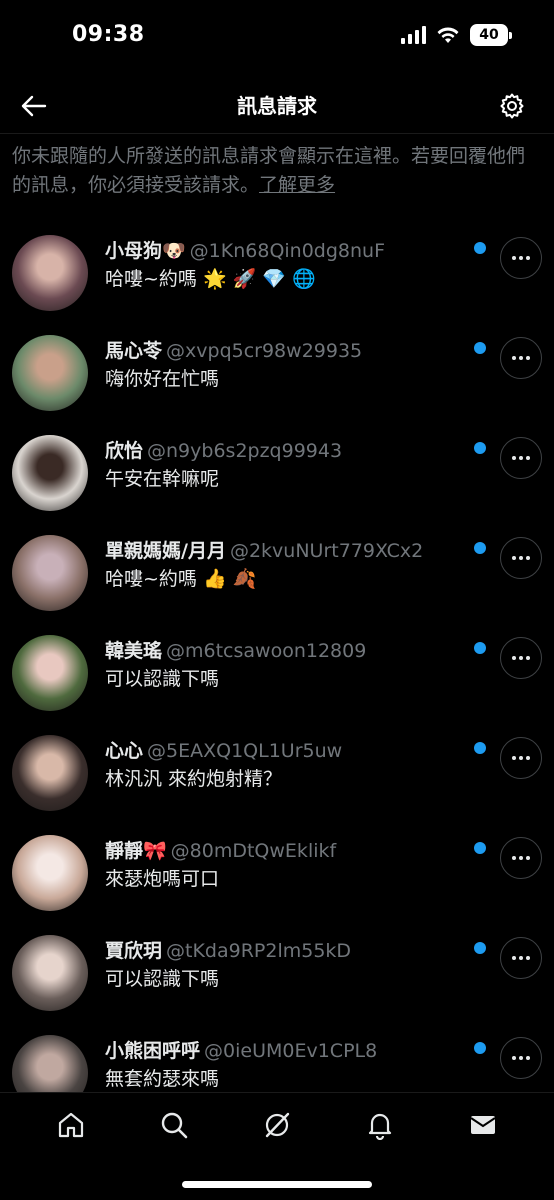 This screenshot has height=1200, width=554. What do you see at coordinates (133, 651) in the screenshot?
I see `sender-name: 韓美瑤` at bounding box center [133, 651].